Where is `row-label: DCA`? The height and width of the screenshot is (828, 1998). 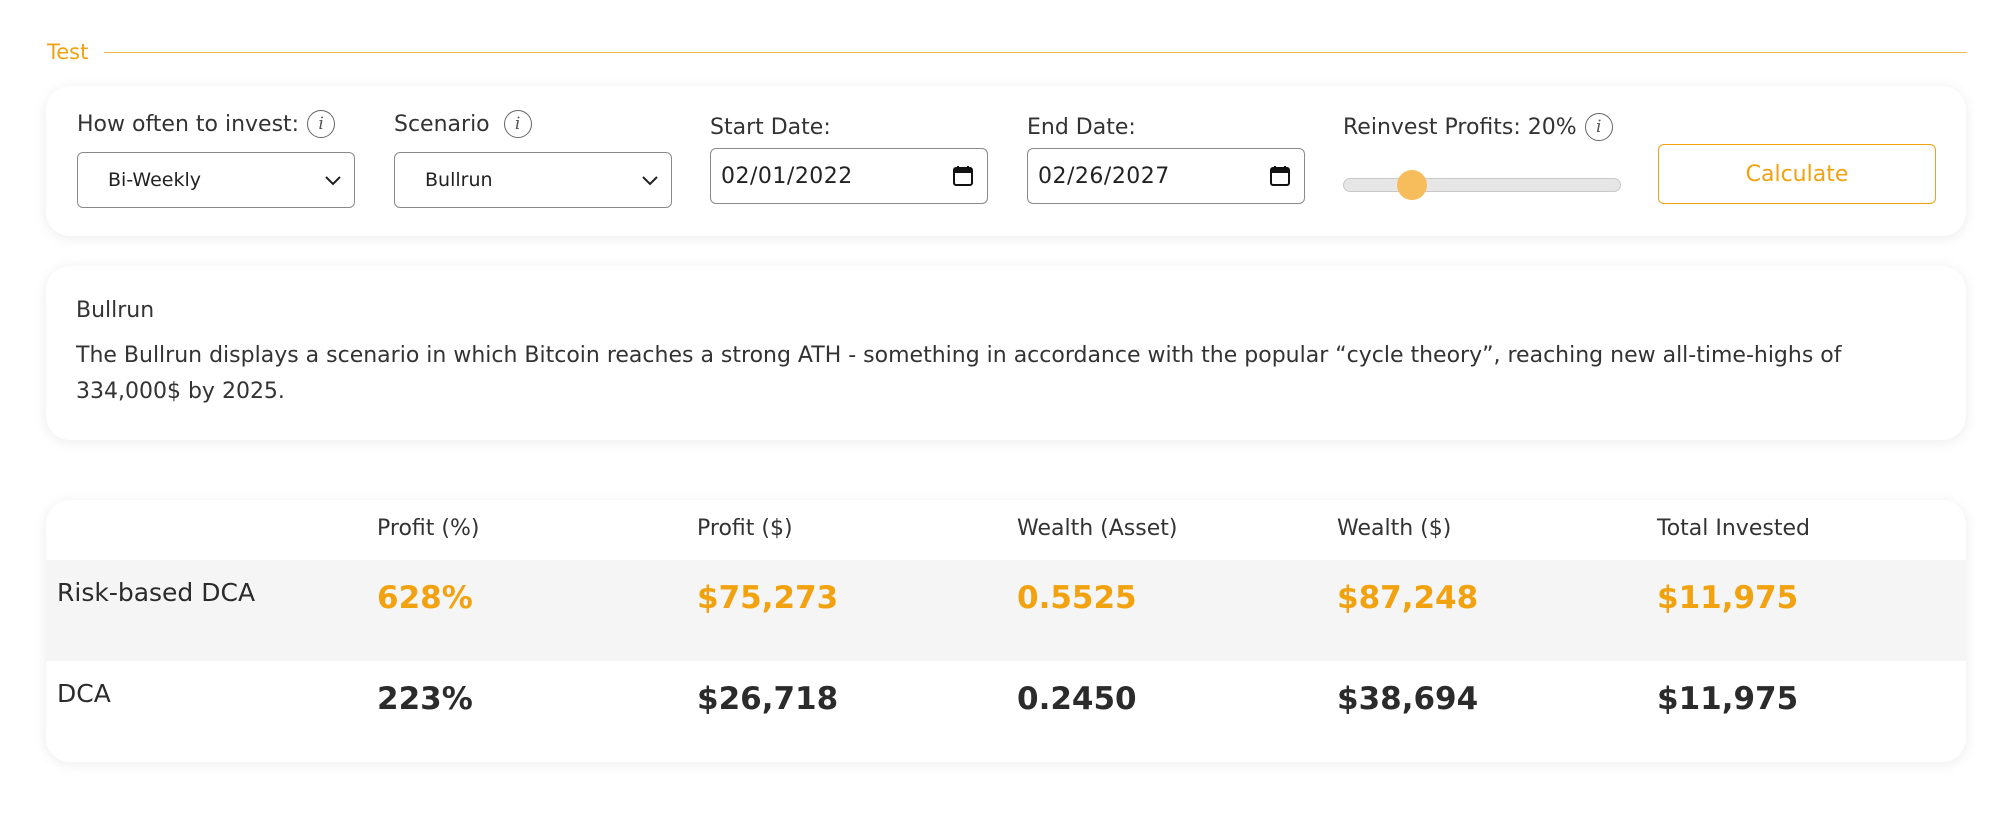
row-label: DCA is located at coordinates (84, 693).